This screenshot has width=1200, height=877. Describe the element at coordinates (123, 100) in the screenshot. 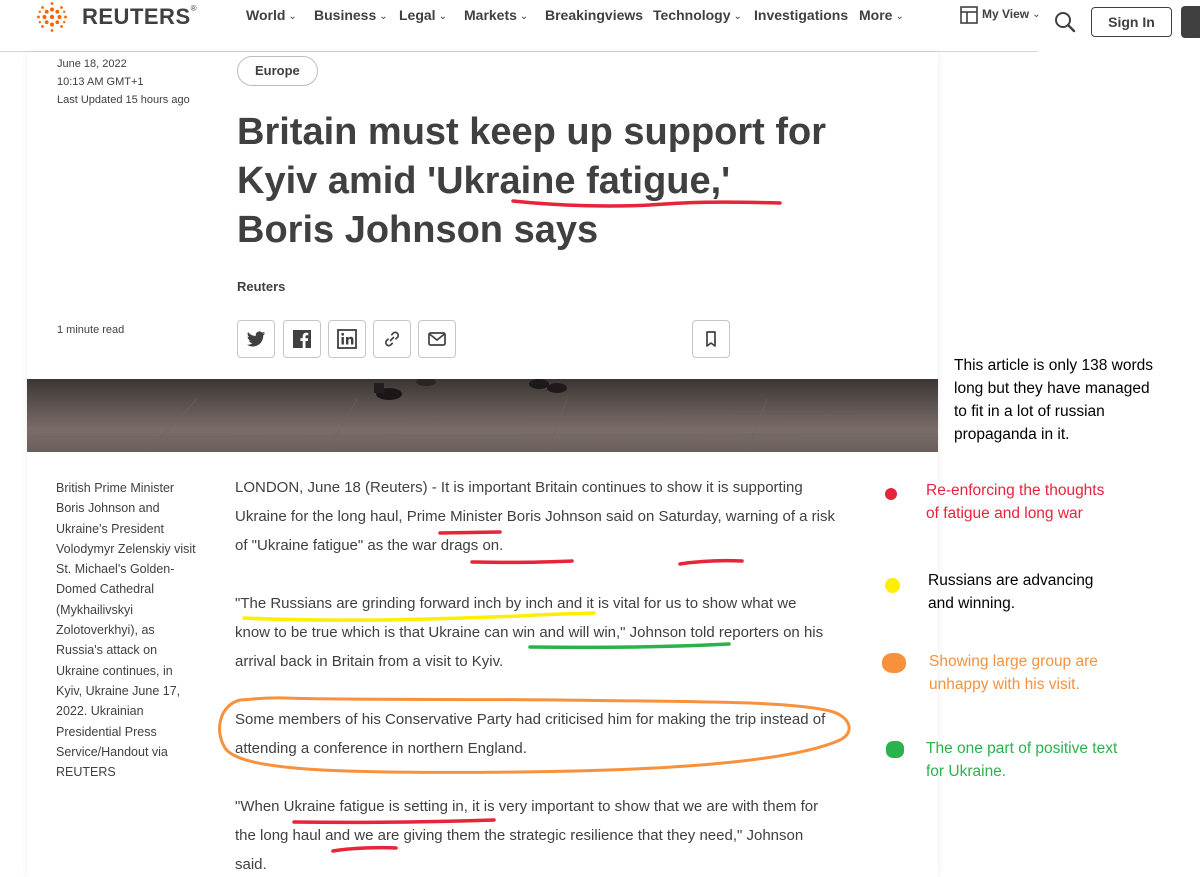

I see `last-updated: Last Updated 15 hours ago` at that location.